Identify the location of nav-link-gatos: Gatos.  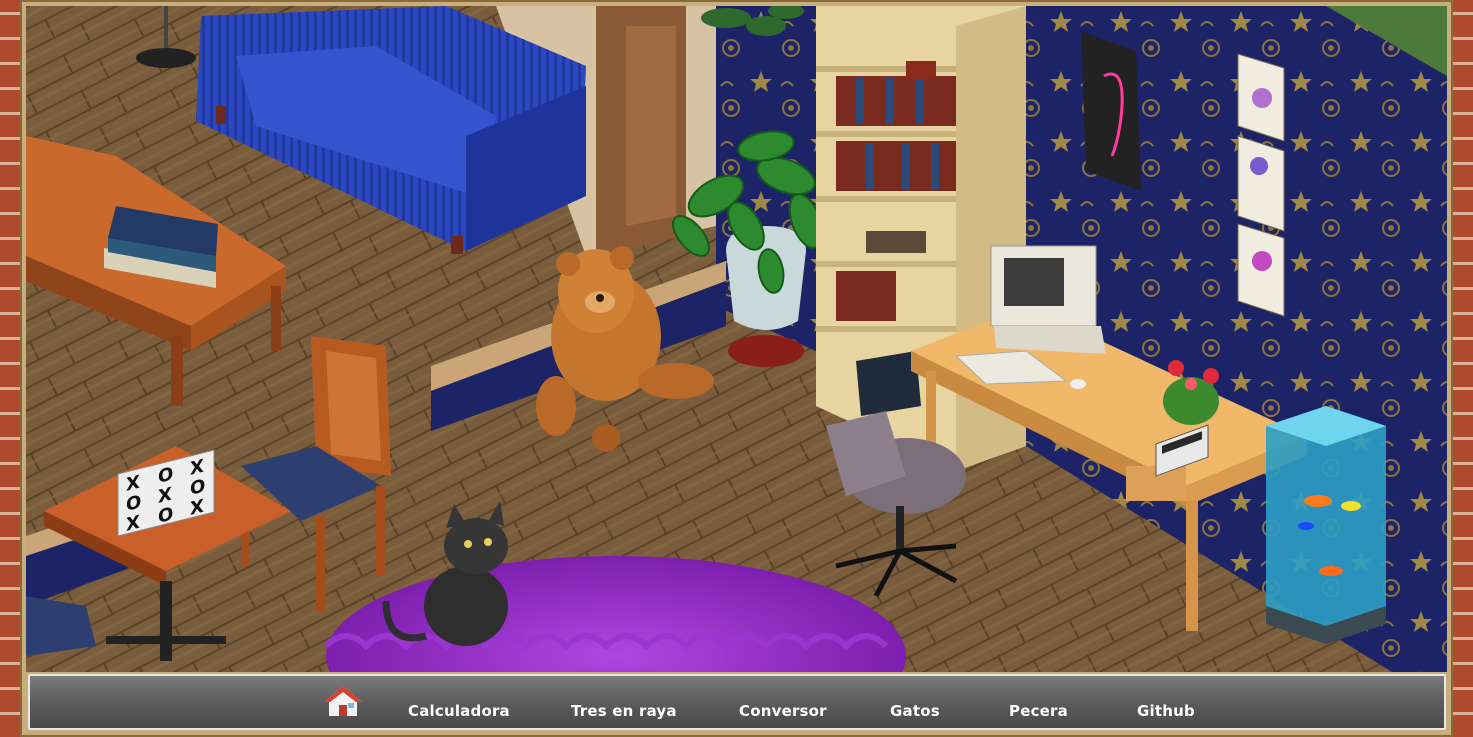
(915, 712).